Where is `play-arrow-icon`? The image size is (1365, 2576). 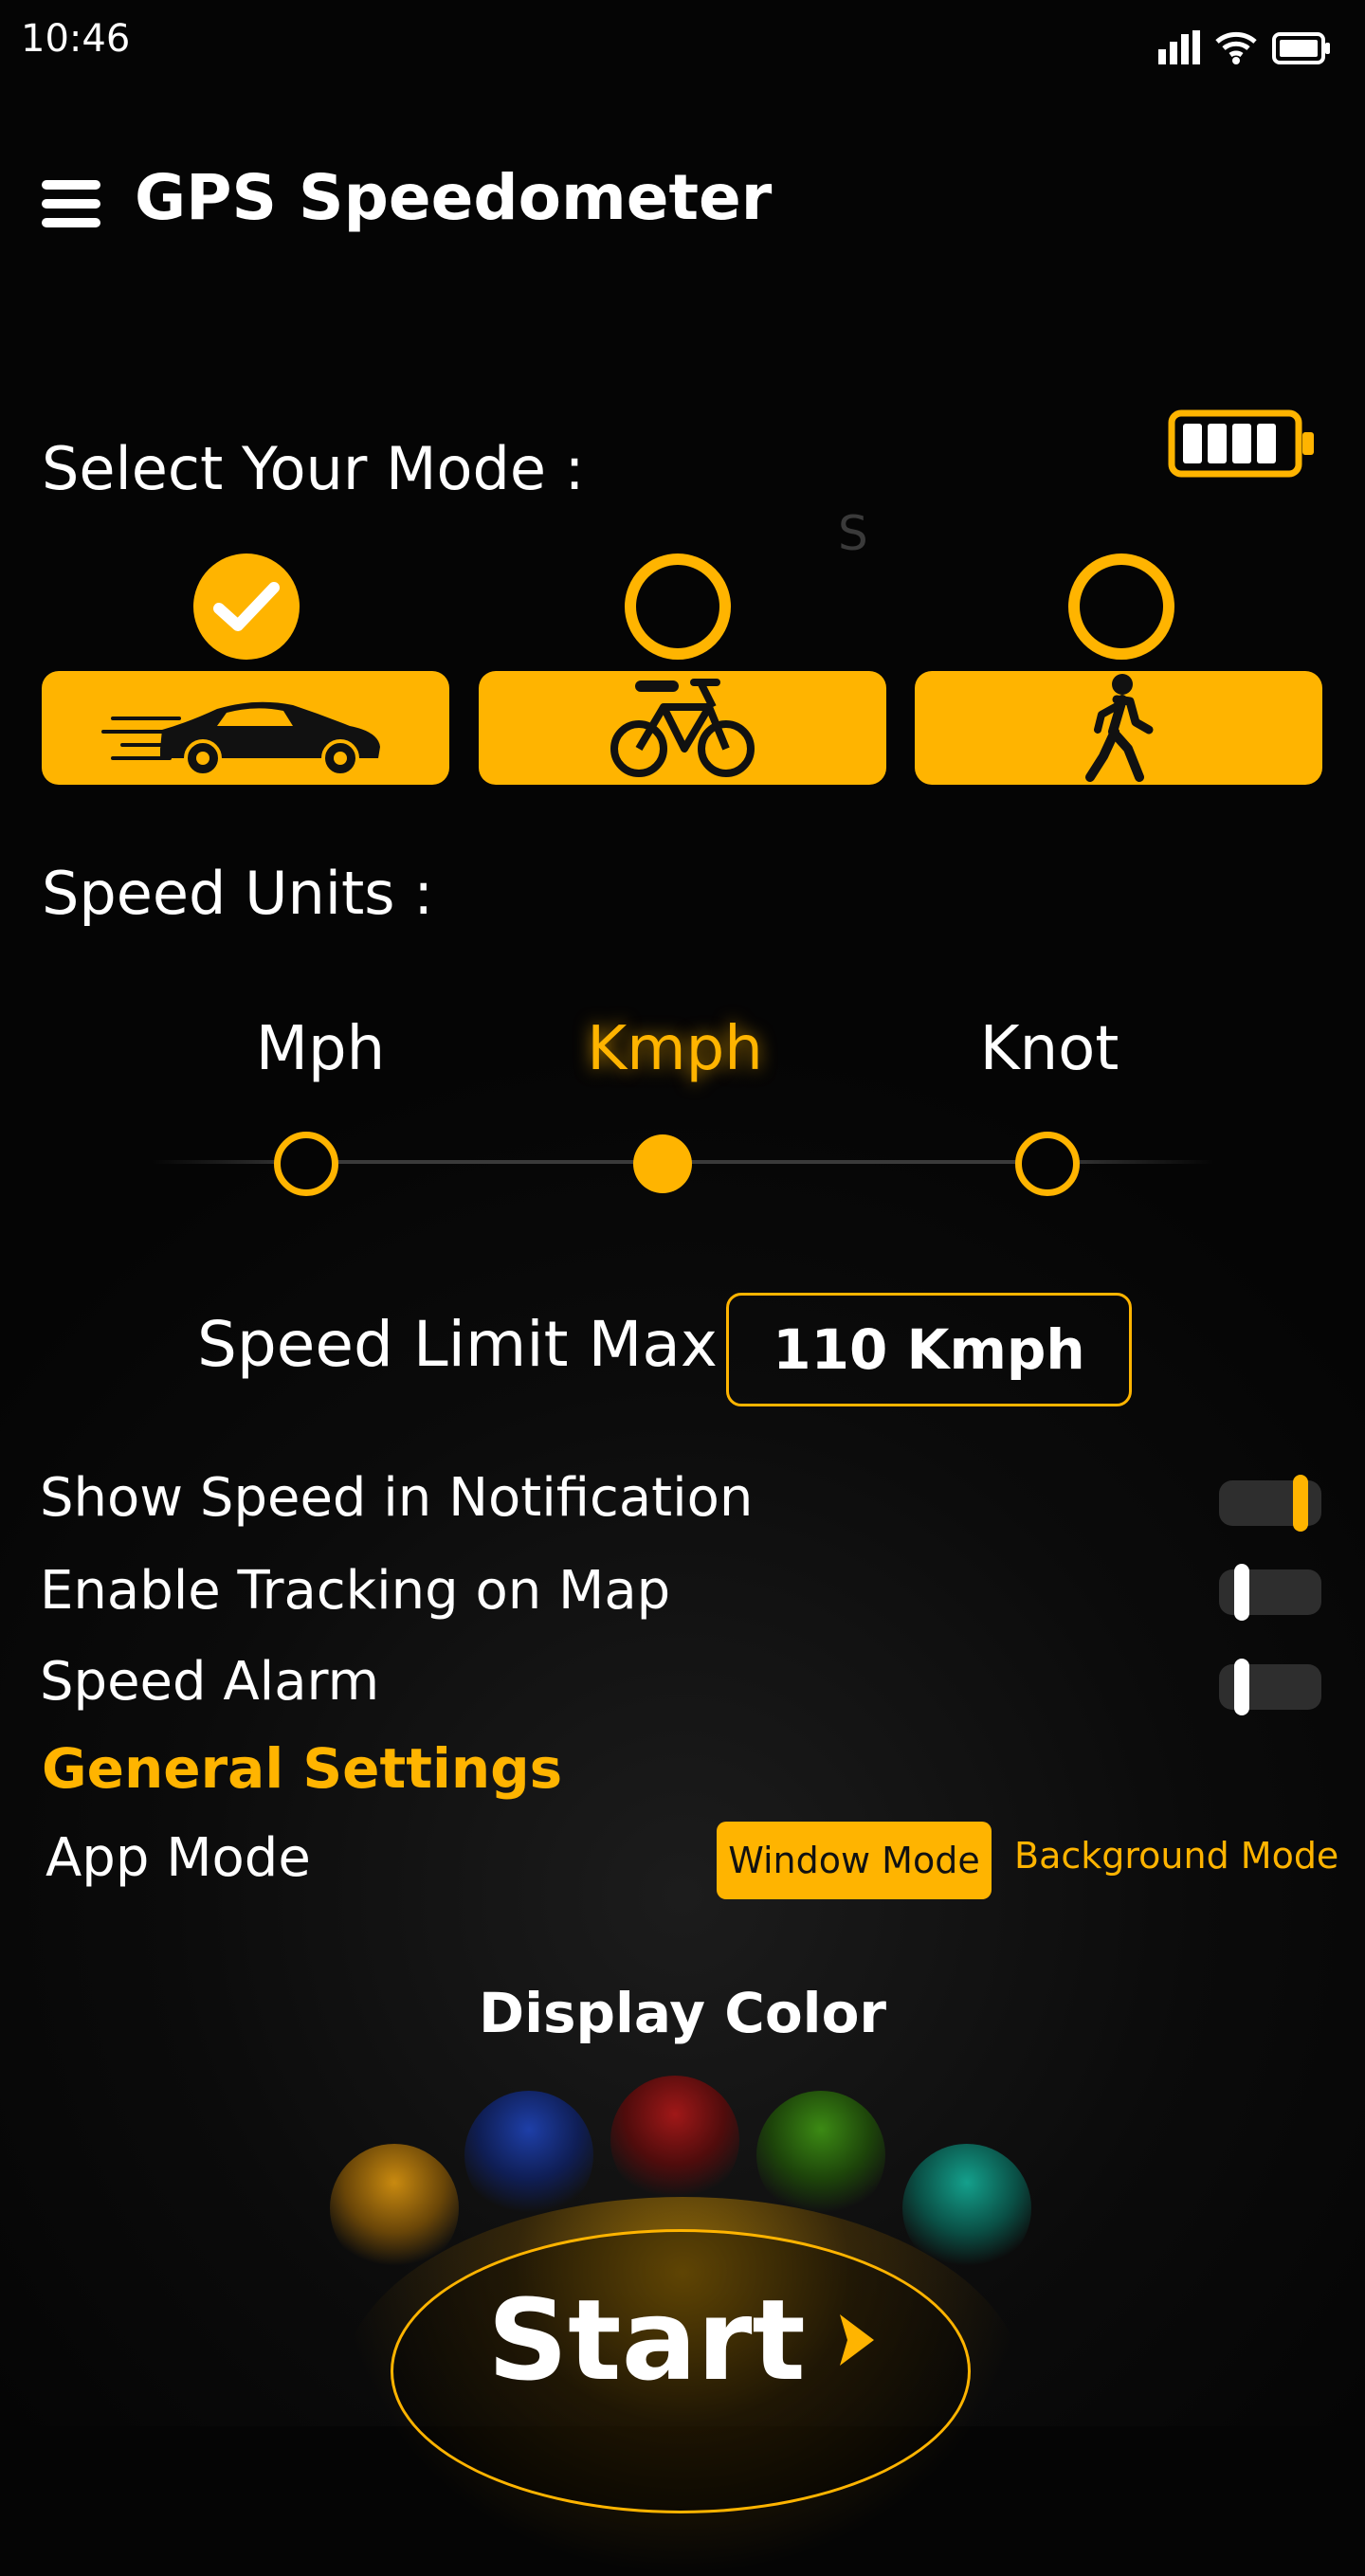
play-arrow-icon is located at coordinates (856, 2340).